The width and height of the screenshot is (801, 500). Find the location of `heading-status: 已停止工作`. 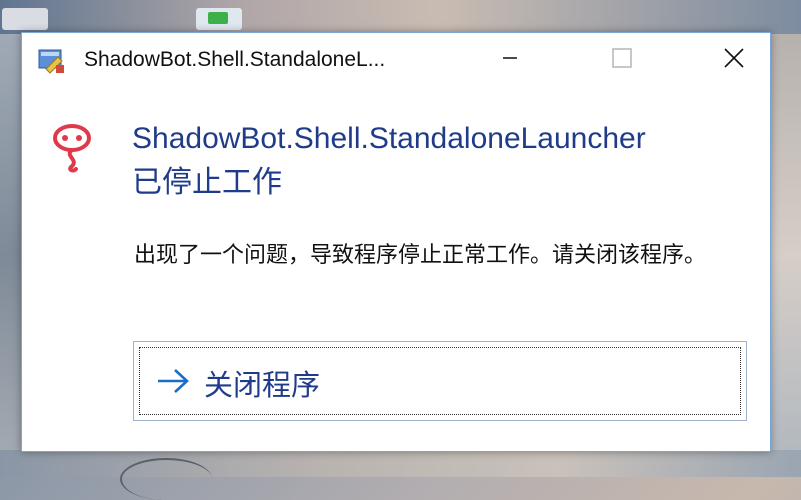

heading-status: 已停止工作 is located at coordinates (207, 182).